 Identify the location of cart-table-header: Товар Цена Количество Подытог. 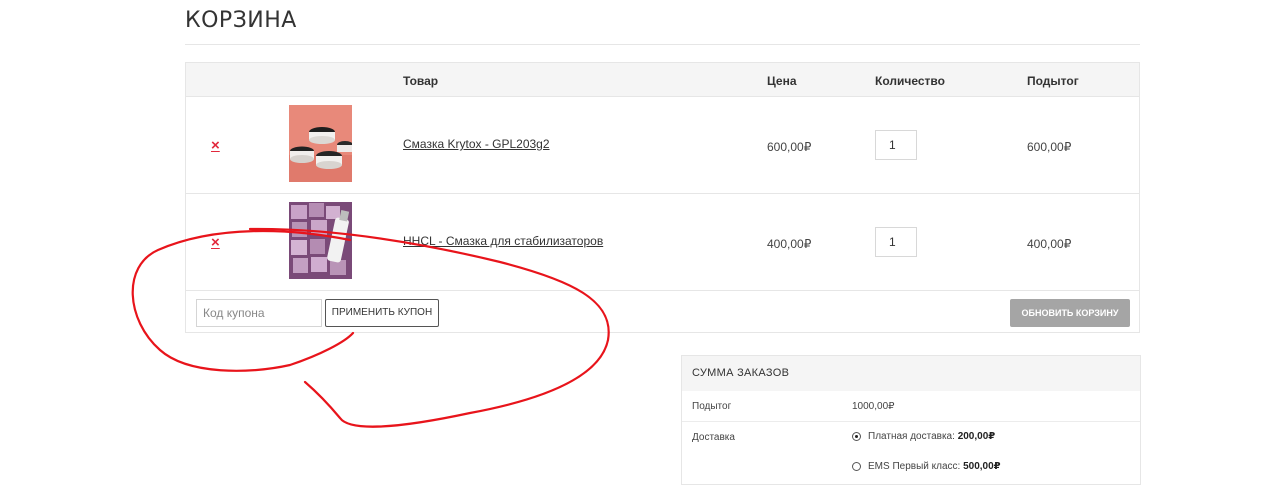
(662, 79).